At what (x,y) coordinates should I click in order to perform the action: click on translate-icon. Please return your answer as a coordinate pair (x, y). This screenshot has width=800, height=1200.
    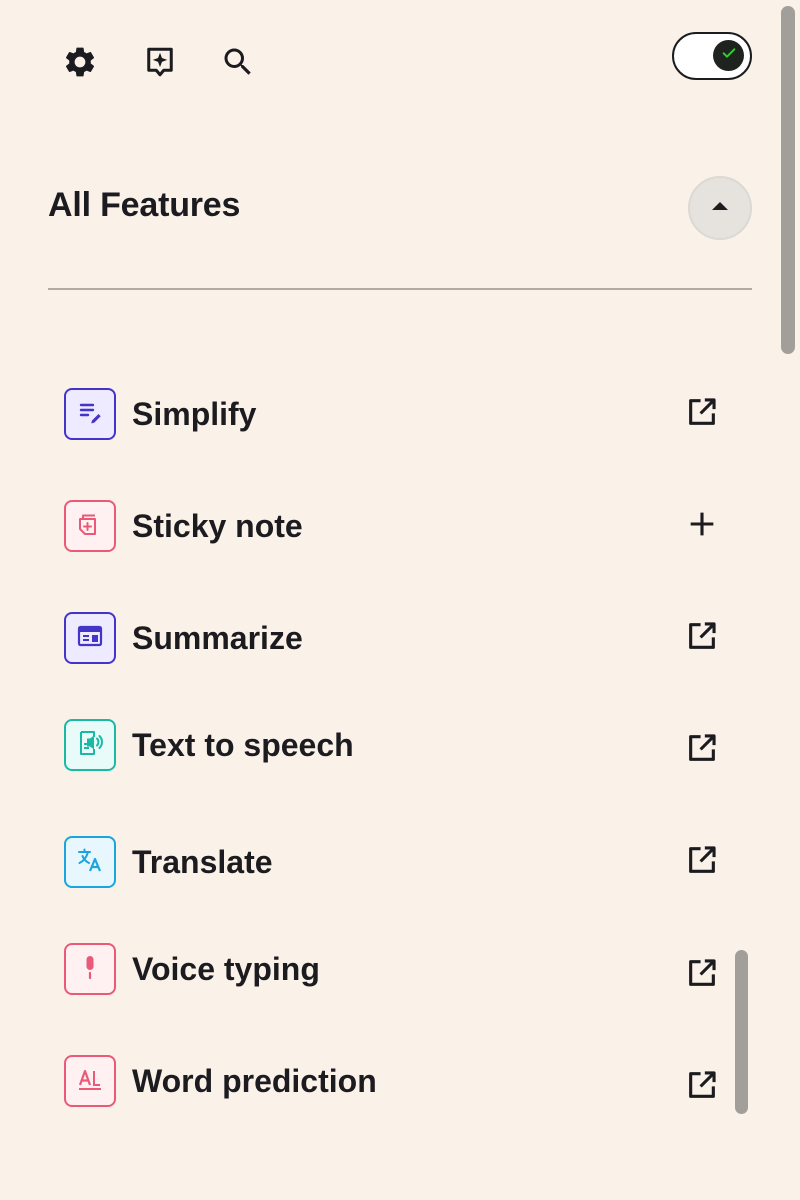
    Looking at the image, I should click on (90, 862).